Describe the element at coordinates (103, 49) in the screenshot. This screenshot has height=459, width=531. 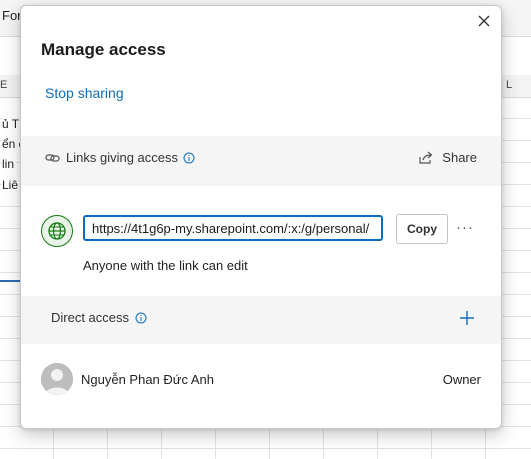
I see `dialog-title: Manage access` at that location.